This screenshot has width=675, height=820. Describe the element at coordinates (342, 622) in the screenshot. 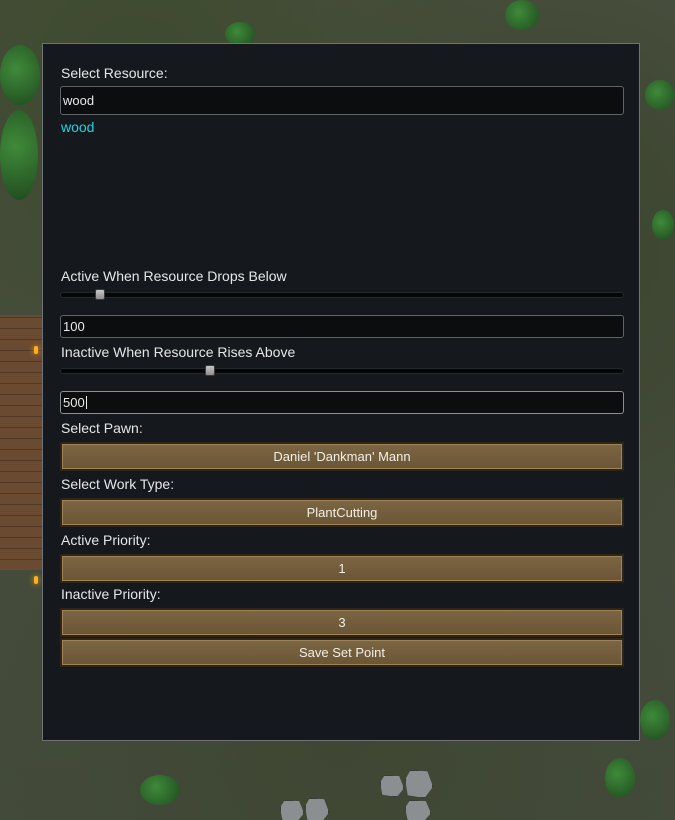

I see `inactive-priority-button: 3` at that location.